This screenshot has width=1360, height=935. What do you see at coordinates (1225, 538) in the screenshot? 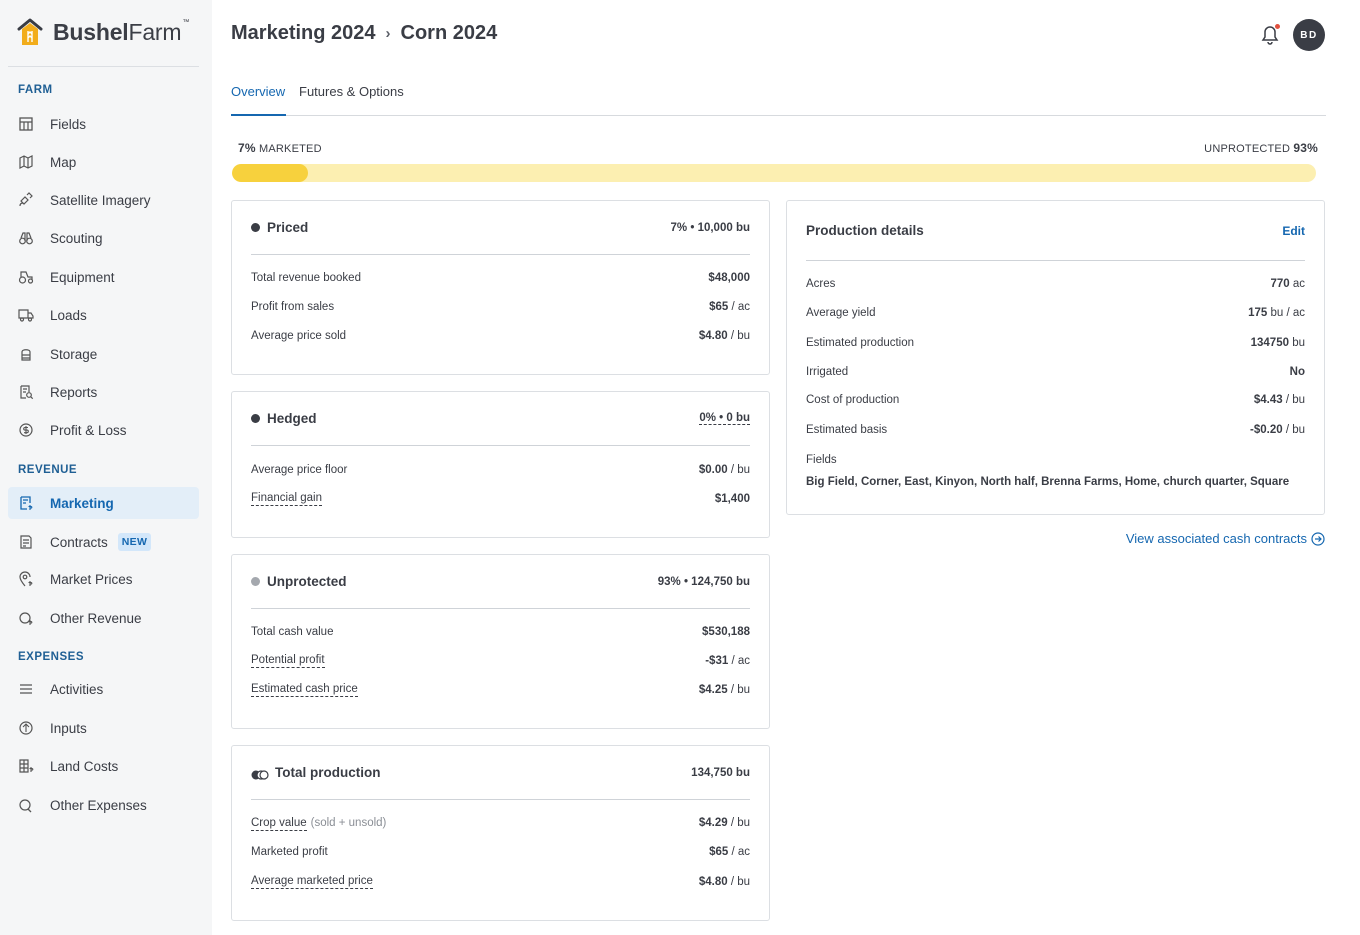
I see `view-cash-contracts-link: View associated cash contracts` at bounding box center [1225, 538].